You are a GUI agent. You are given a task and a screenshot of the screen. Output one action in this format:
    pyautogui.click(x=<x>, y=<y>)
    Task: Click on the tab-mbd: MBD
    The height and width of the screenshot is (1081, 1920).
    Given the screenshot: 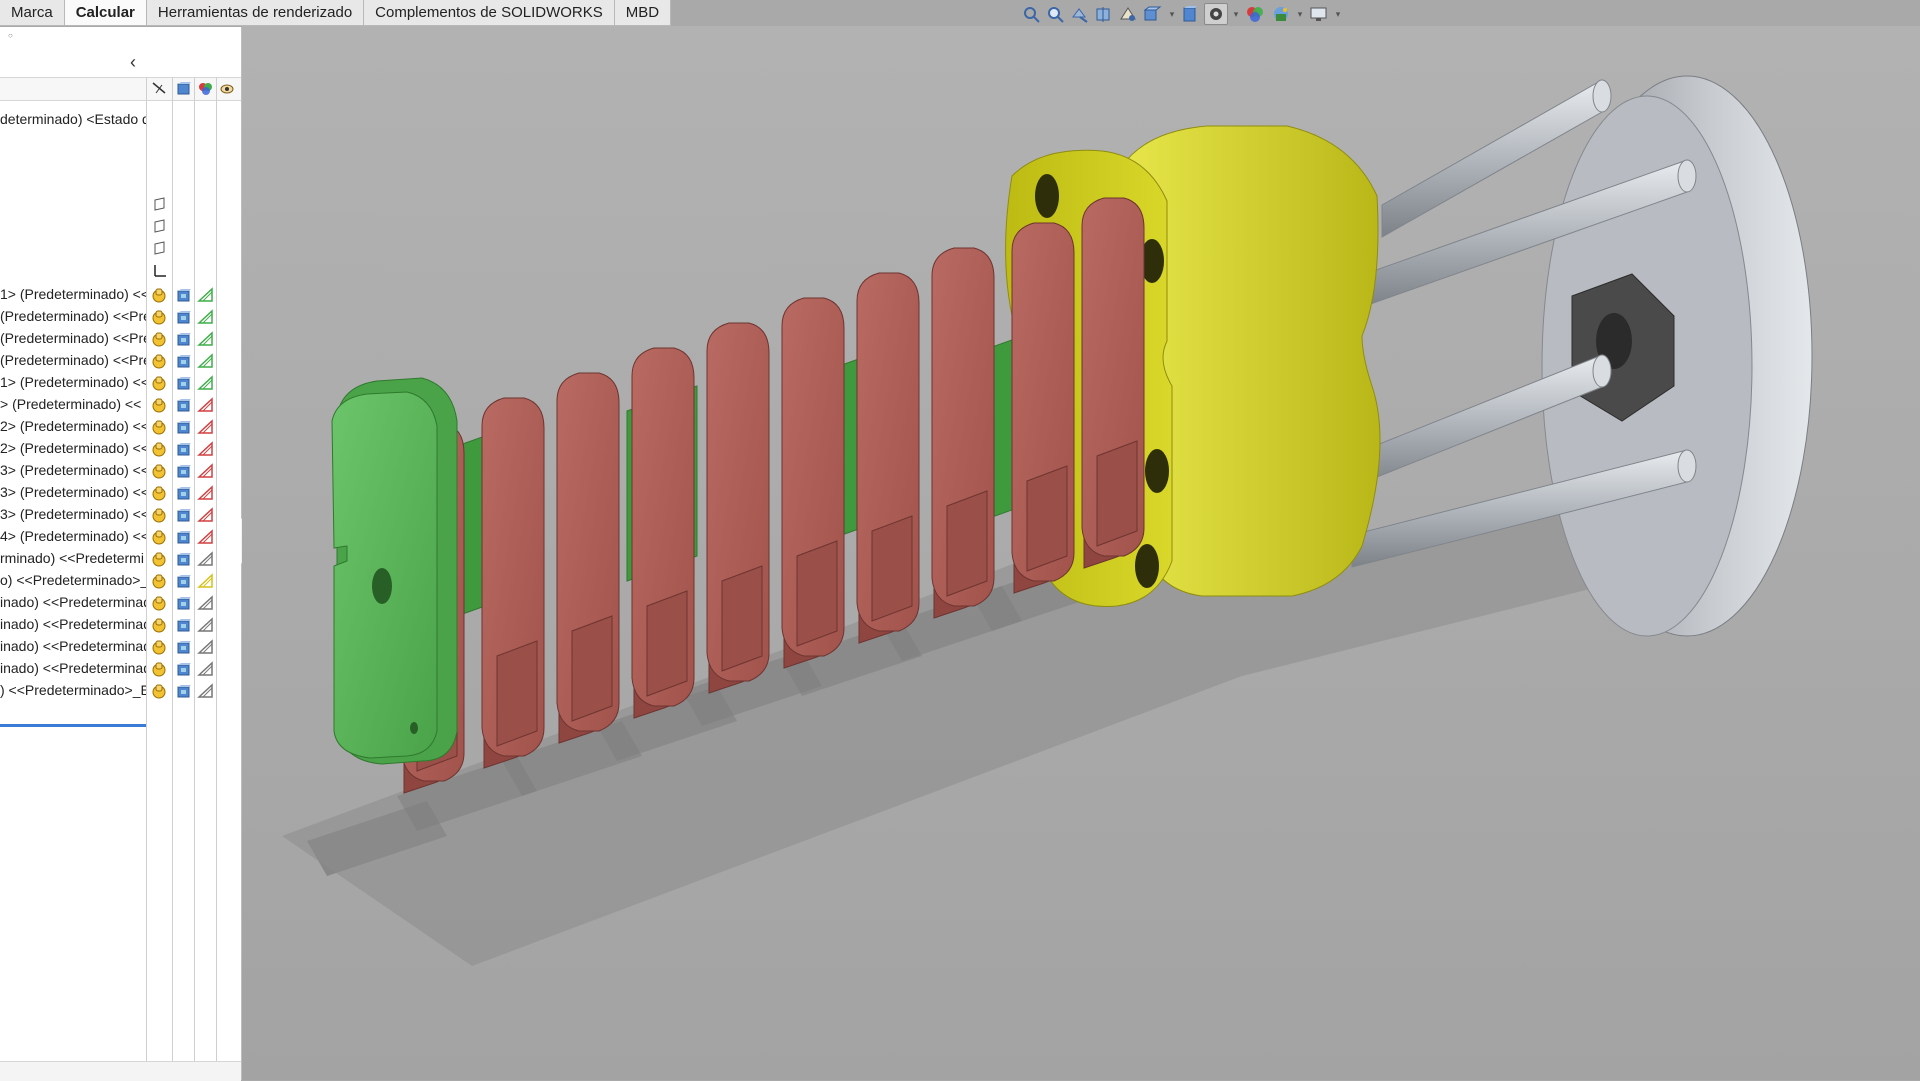 What is the action you would take?
    pyautogui.click(x=643, y=12)
    